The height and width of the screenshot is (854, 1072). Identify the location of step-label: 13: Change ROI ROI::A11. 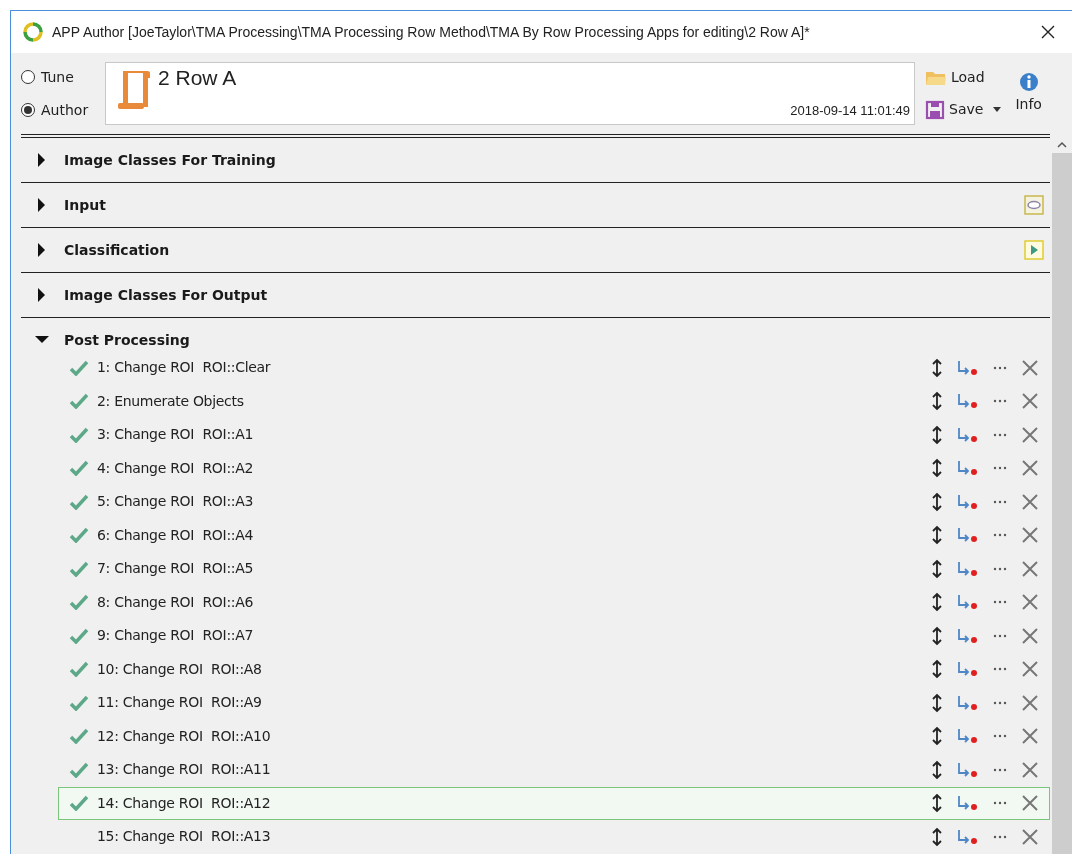
(184, 770).